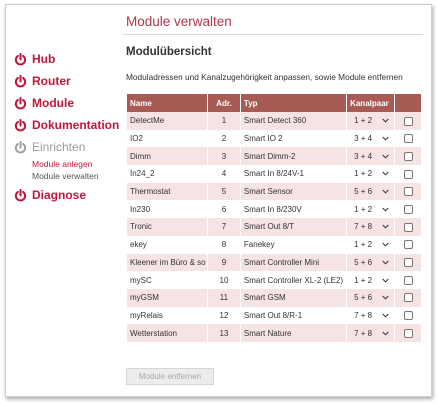 The width and height of the screenshot is (438, 403). Describe the element at coordinates (363, 156) in the screenshot. I see `channel-pair-value: 3 + 4` at that location.